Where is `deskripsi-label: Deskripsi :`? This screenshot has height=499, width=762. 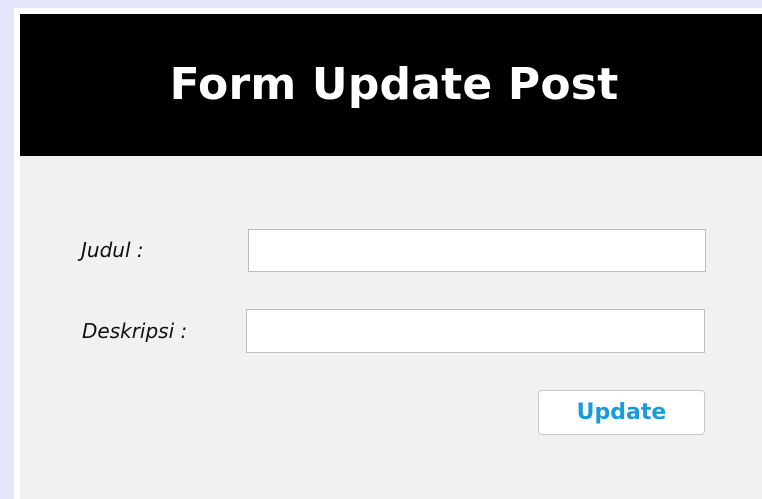
deskripsi-label: Deskripsi : is located at coordinates (135, 331).